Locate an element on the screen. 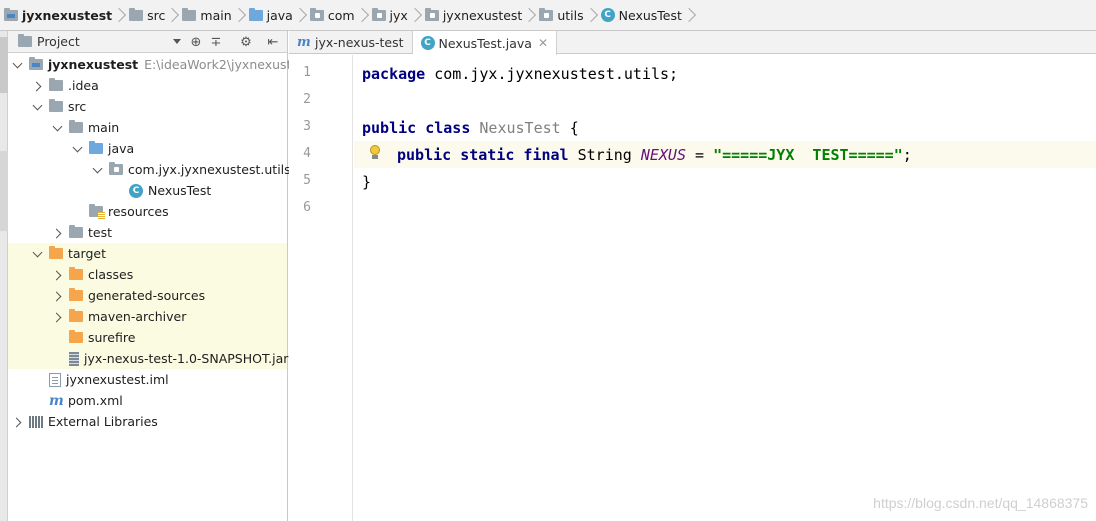  breadcrumb-item-nexustest: C NexusTest is located at coordinates (648, 15).